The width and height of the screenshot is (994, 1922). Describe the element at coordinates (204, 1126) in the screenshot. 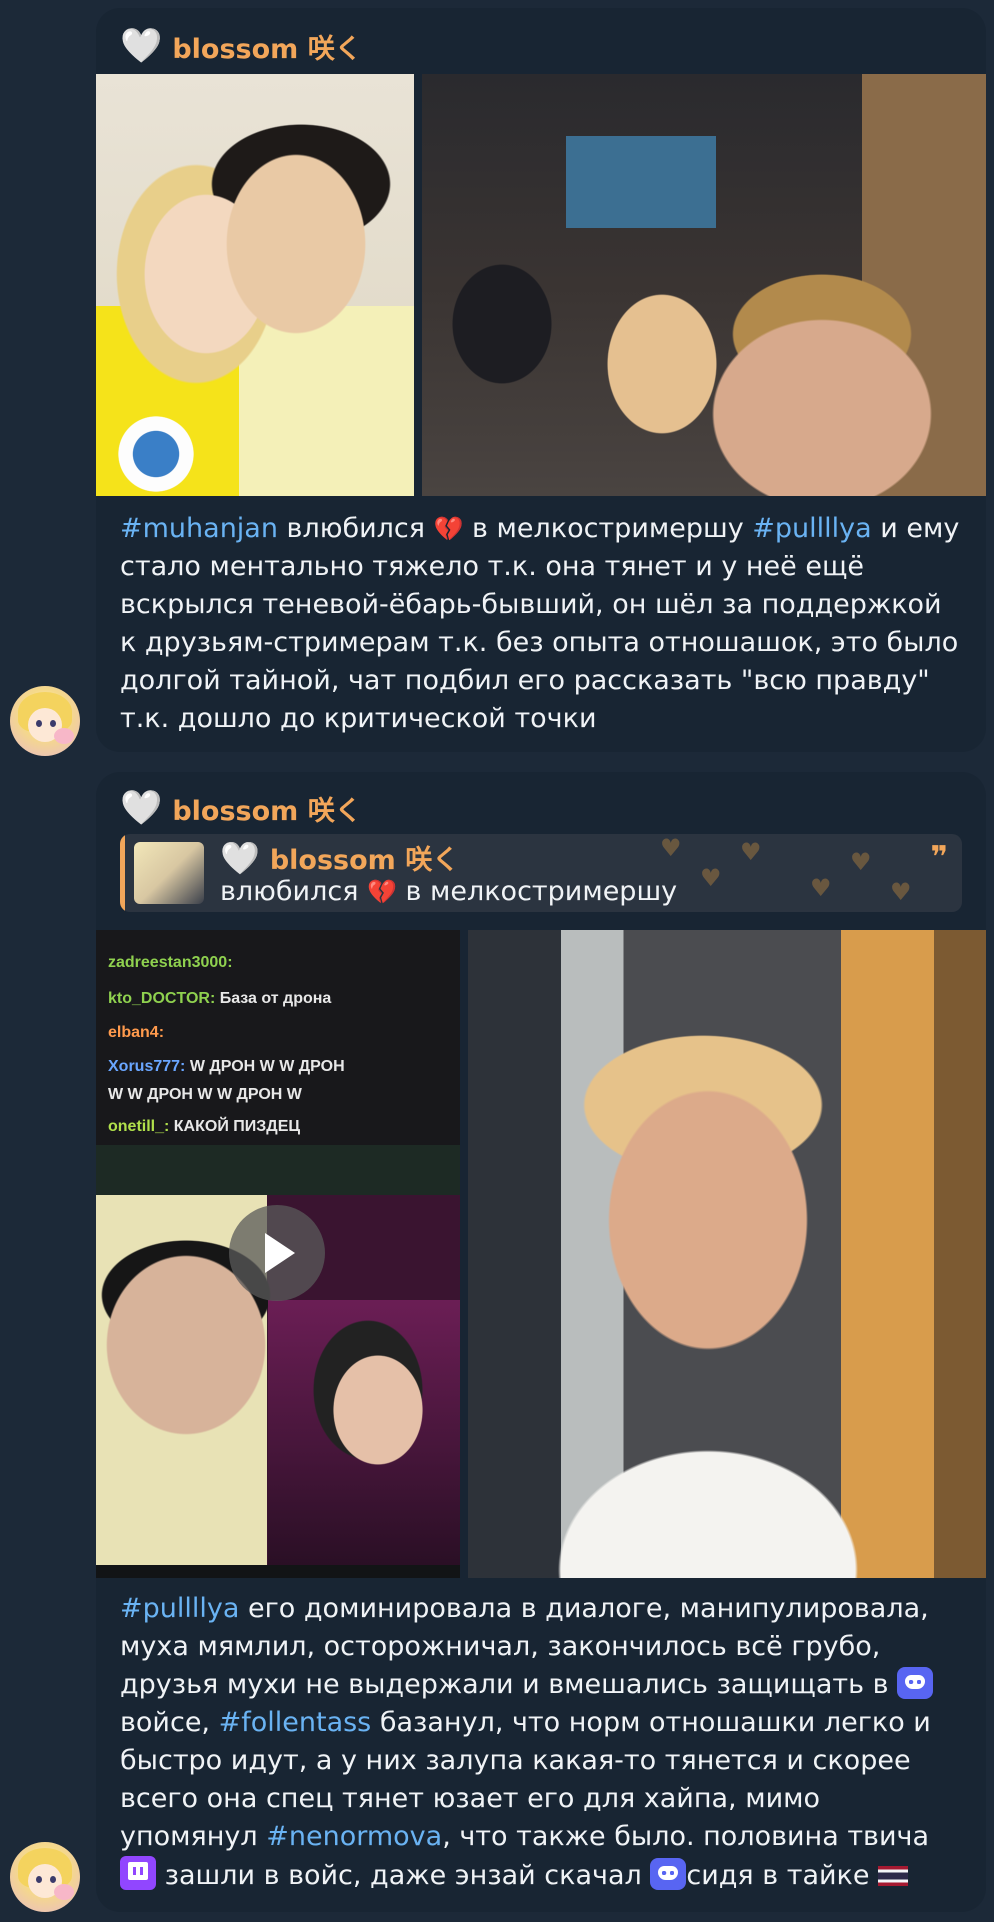

I see `chat-line: onetill_: КАКОЙ ПИЗДЕЦ` at that location.